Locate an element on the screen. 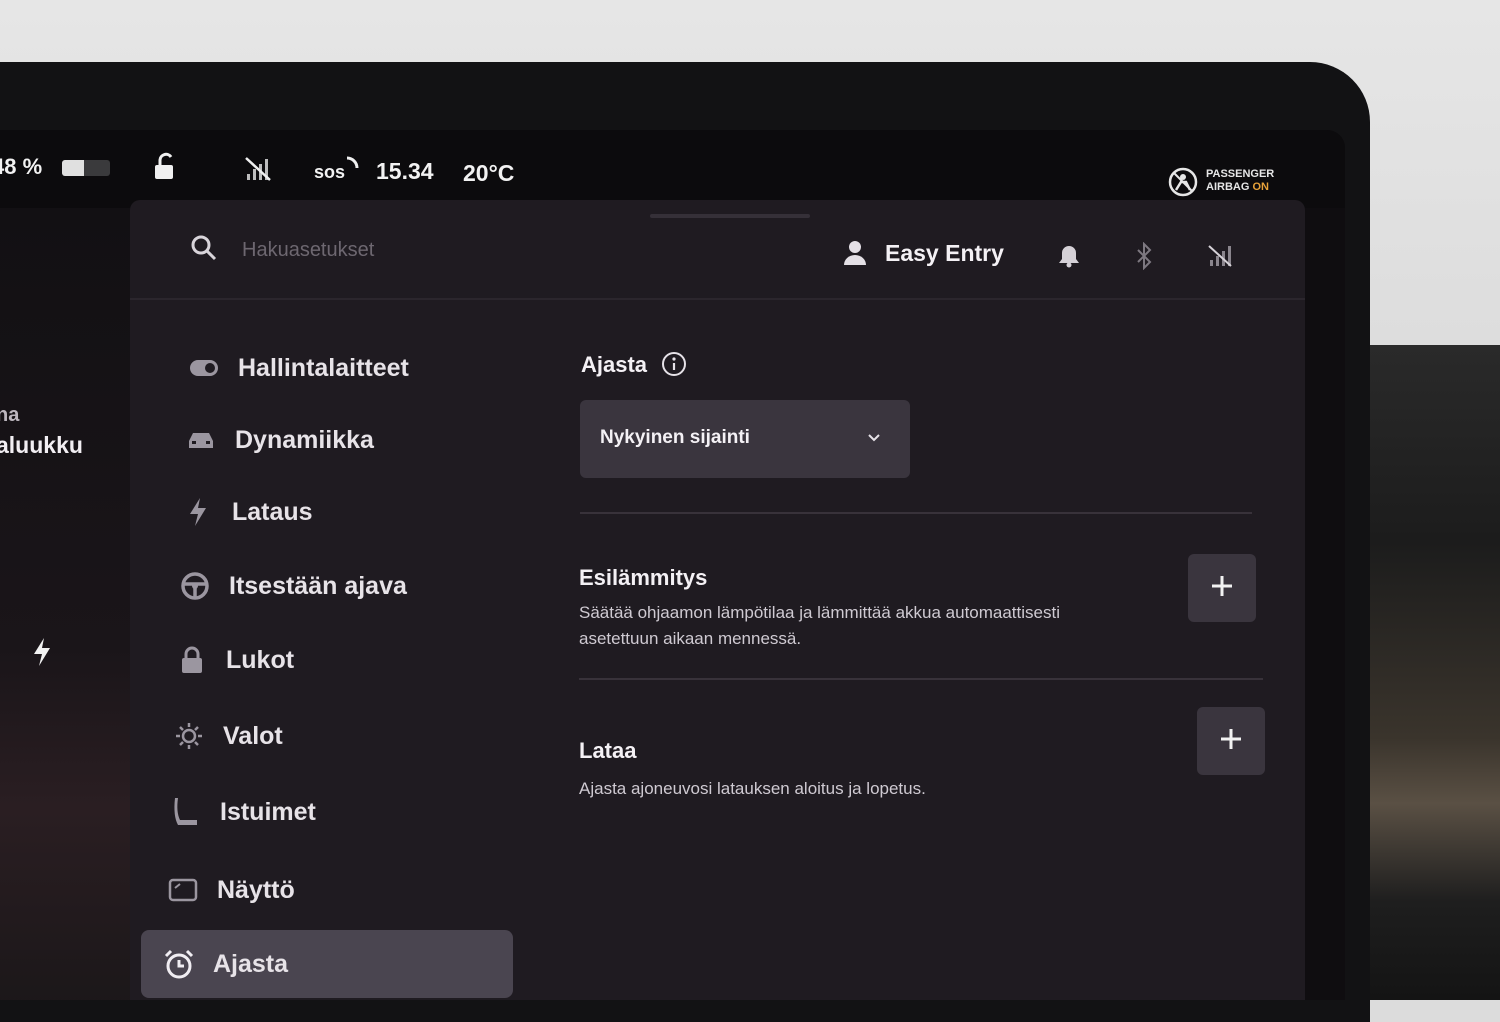  partial-label-door: aluukku is located at coordinates (41, 445).